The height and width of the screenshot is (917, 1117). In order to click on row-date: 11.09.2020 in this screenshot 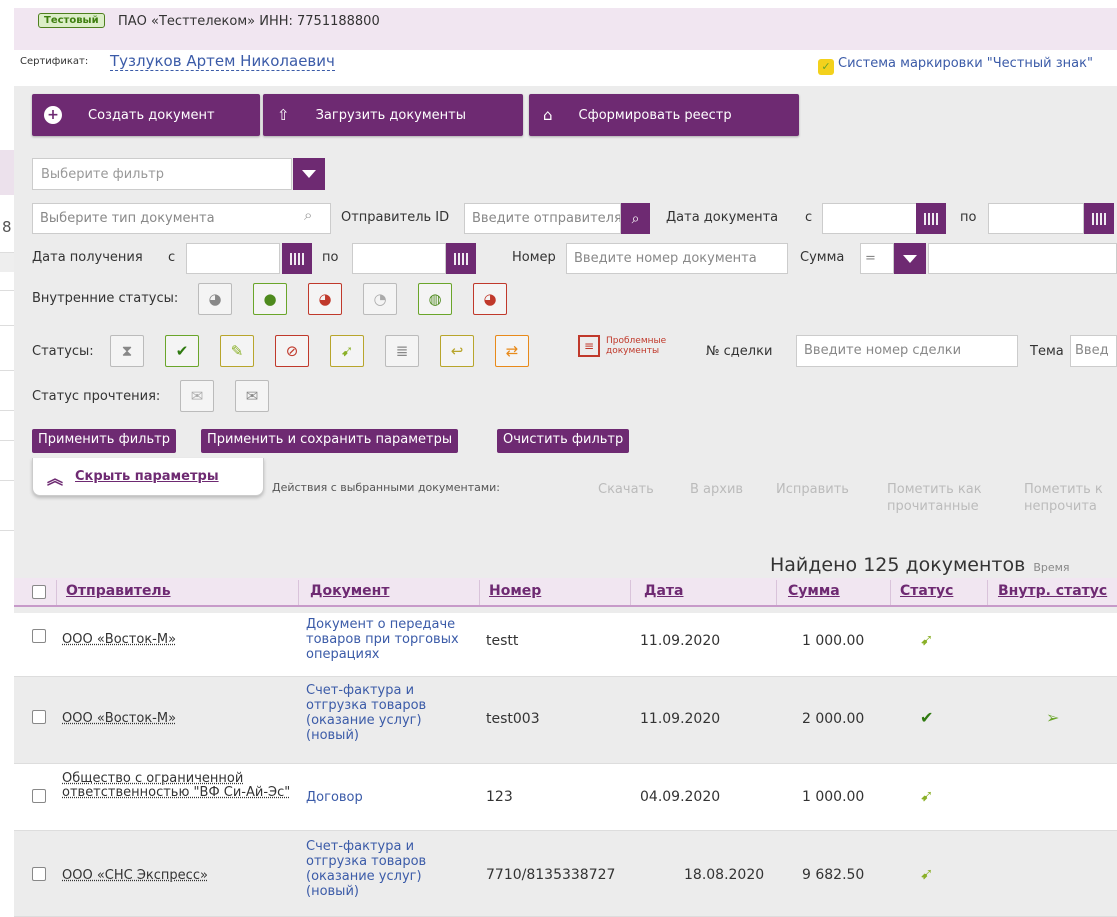, I will do `click(680, 641)`.